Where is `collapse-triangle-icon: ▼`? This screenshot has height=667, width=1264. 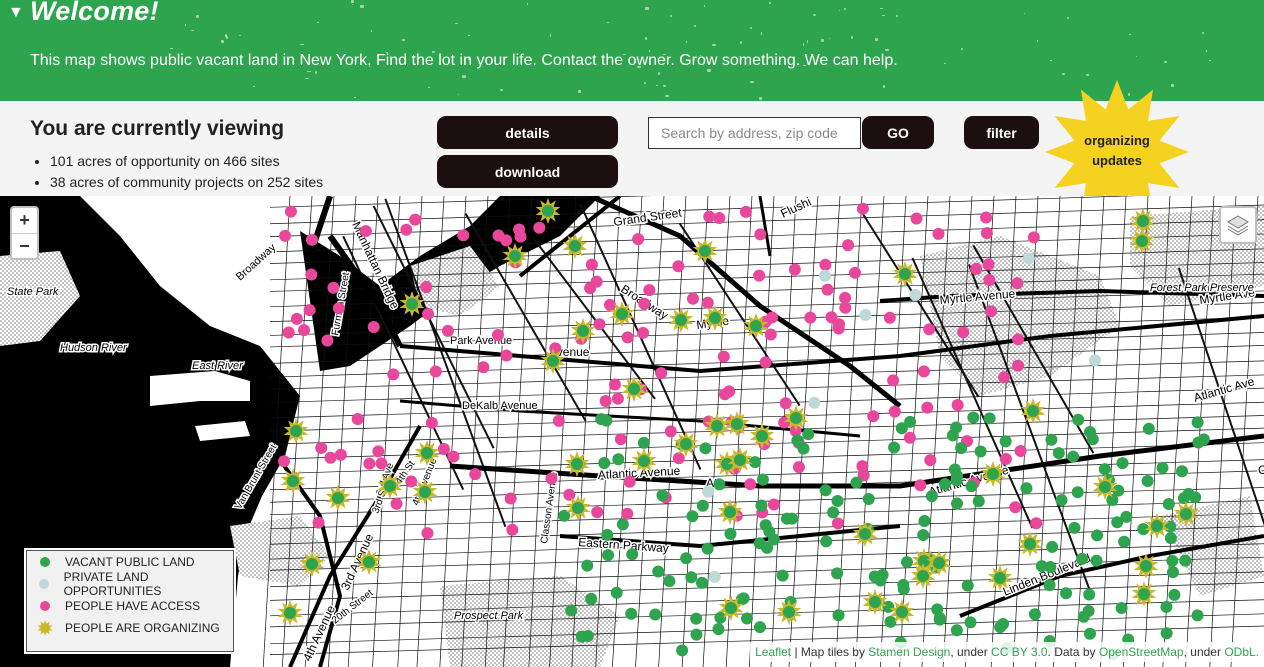 collapse-triangle-icon: ▼ is located at coordinates (16, 12).